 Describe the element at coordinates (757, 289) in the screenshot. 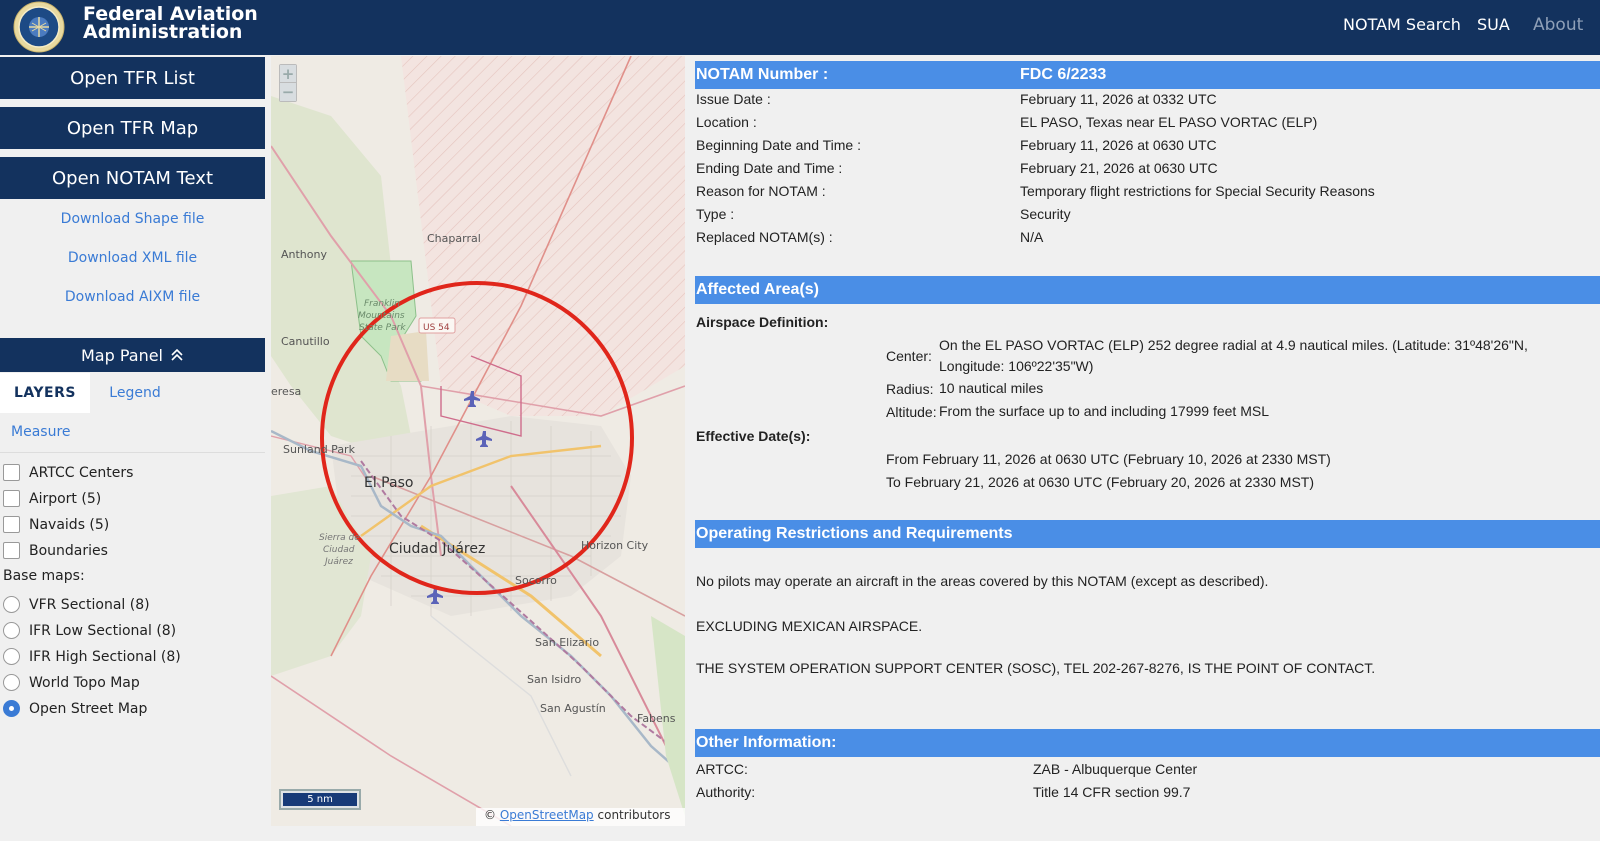

I see `affected-areas-title: Affected Area(s)` at that location.